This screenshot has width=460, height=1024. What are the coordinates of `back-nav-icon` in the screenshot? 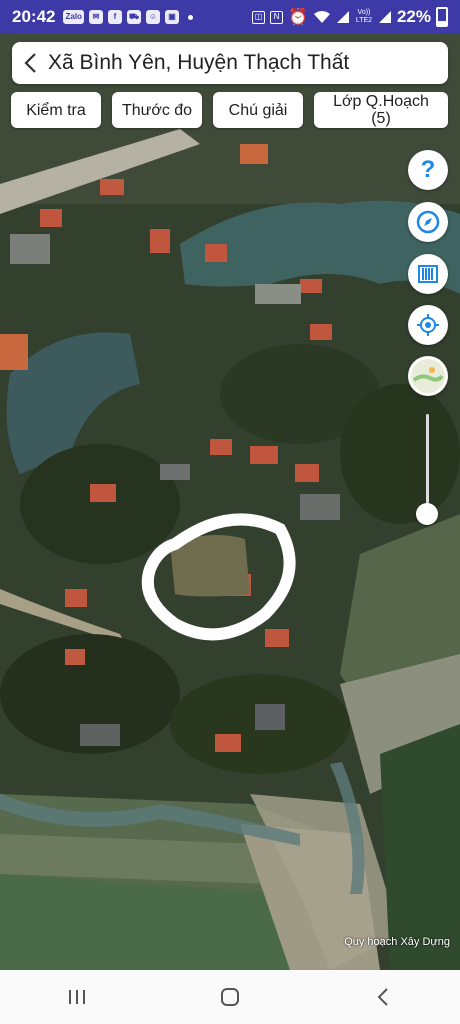 It's located at (383, 997).